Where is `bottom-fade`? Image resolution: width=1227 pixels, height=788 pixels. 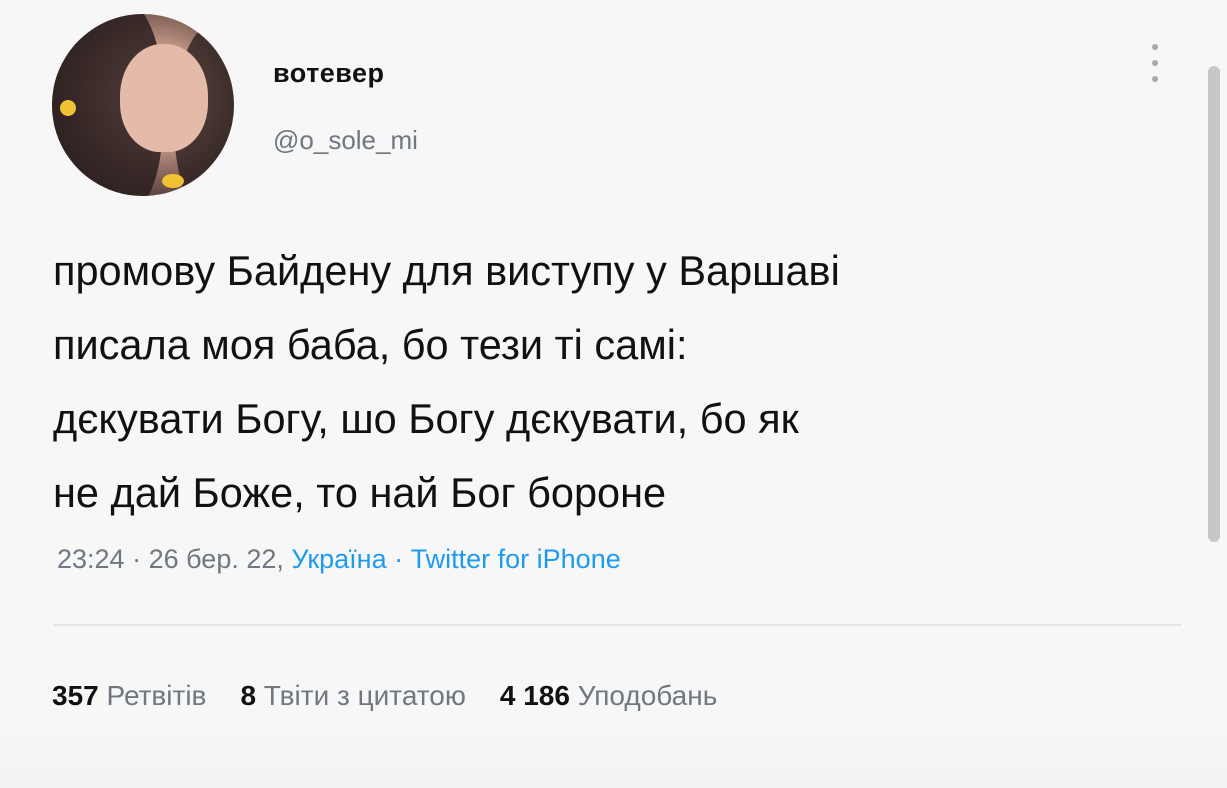
bottom-fade is located at coordinates (613, 754).